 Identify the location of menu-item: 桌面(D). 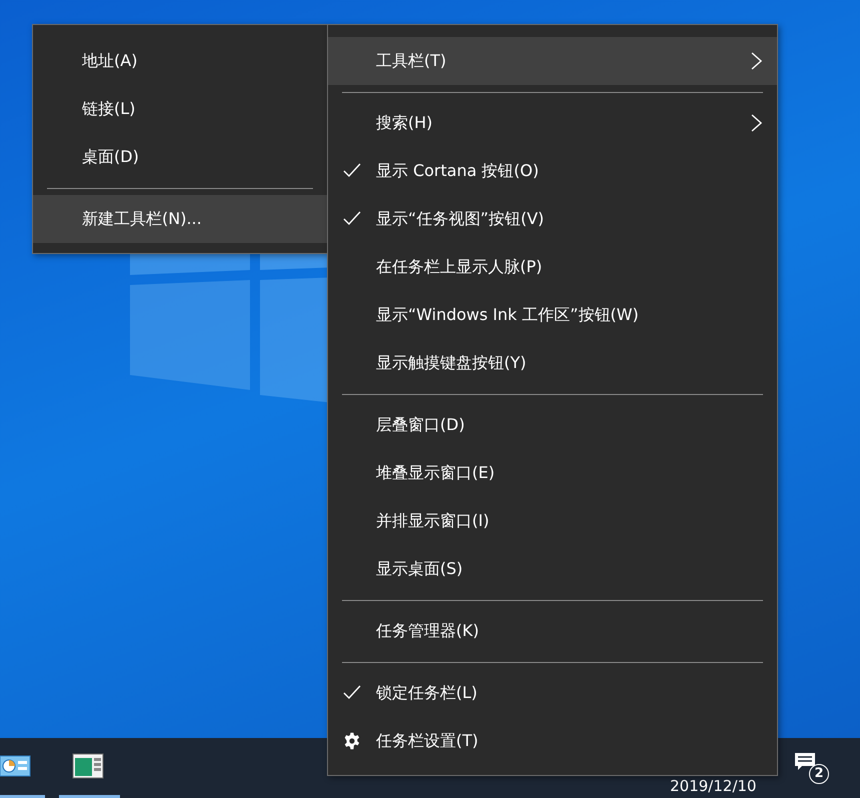
(180, 157).